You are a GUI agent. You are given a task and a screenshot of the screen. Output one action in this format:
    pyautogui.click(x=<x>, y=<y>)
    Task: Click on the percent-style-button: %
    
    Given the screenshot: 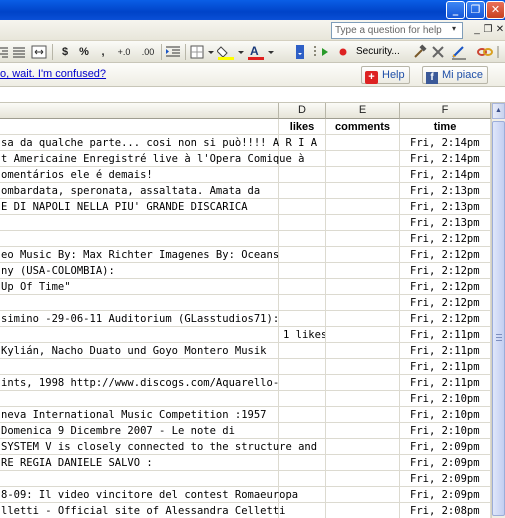 What is the action you would take?
    pyautogui.click(x=84, y=52)
    